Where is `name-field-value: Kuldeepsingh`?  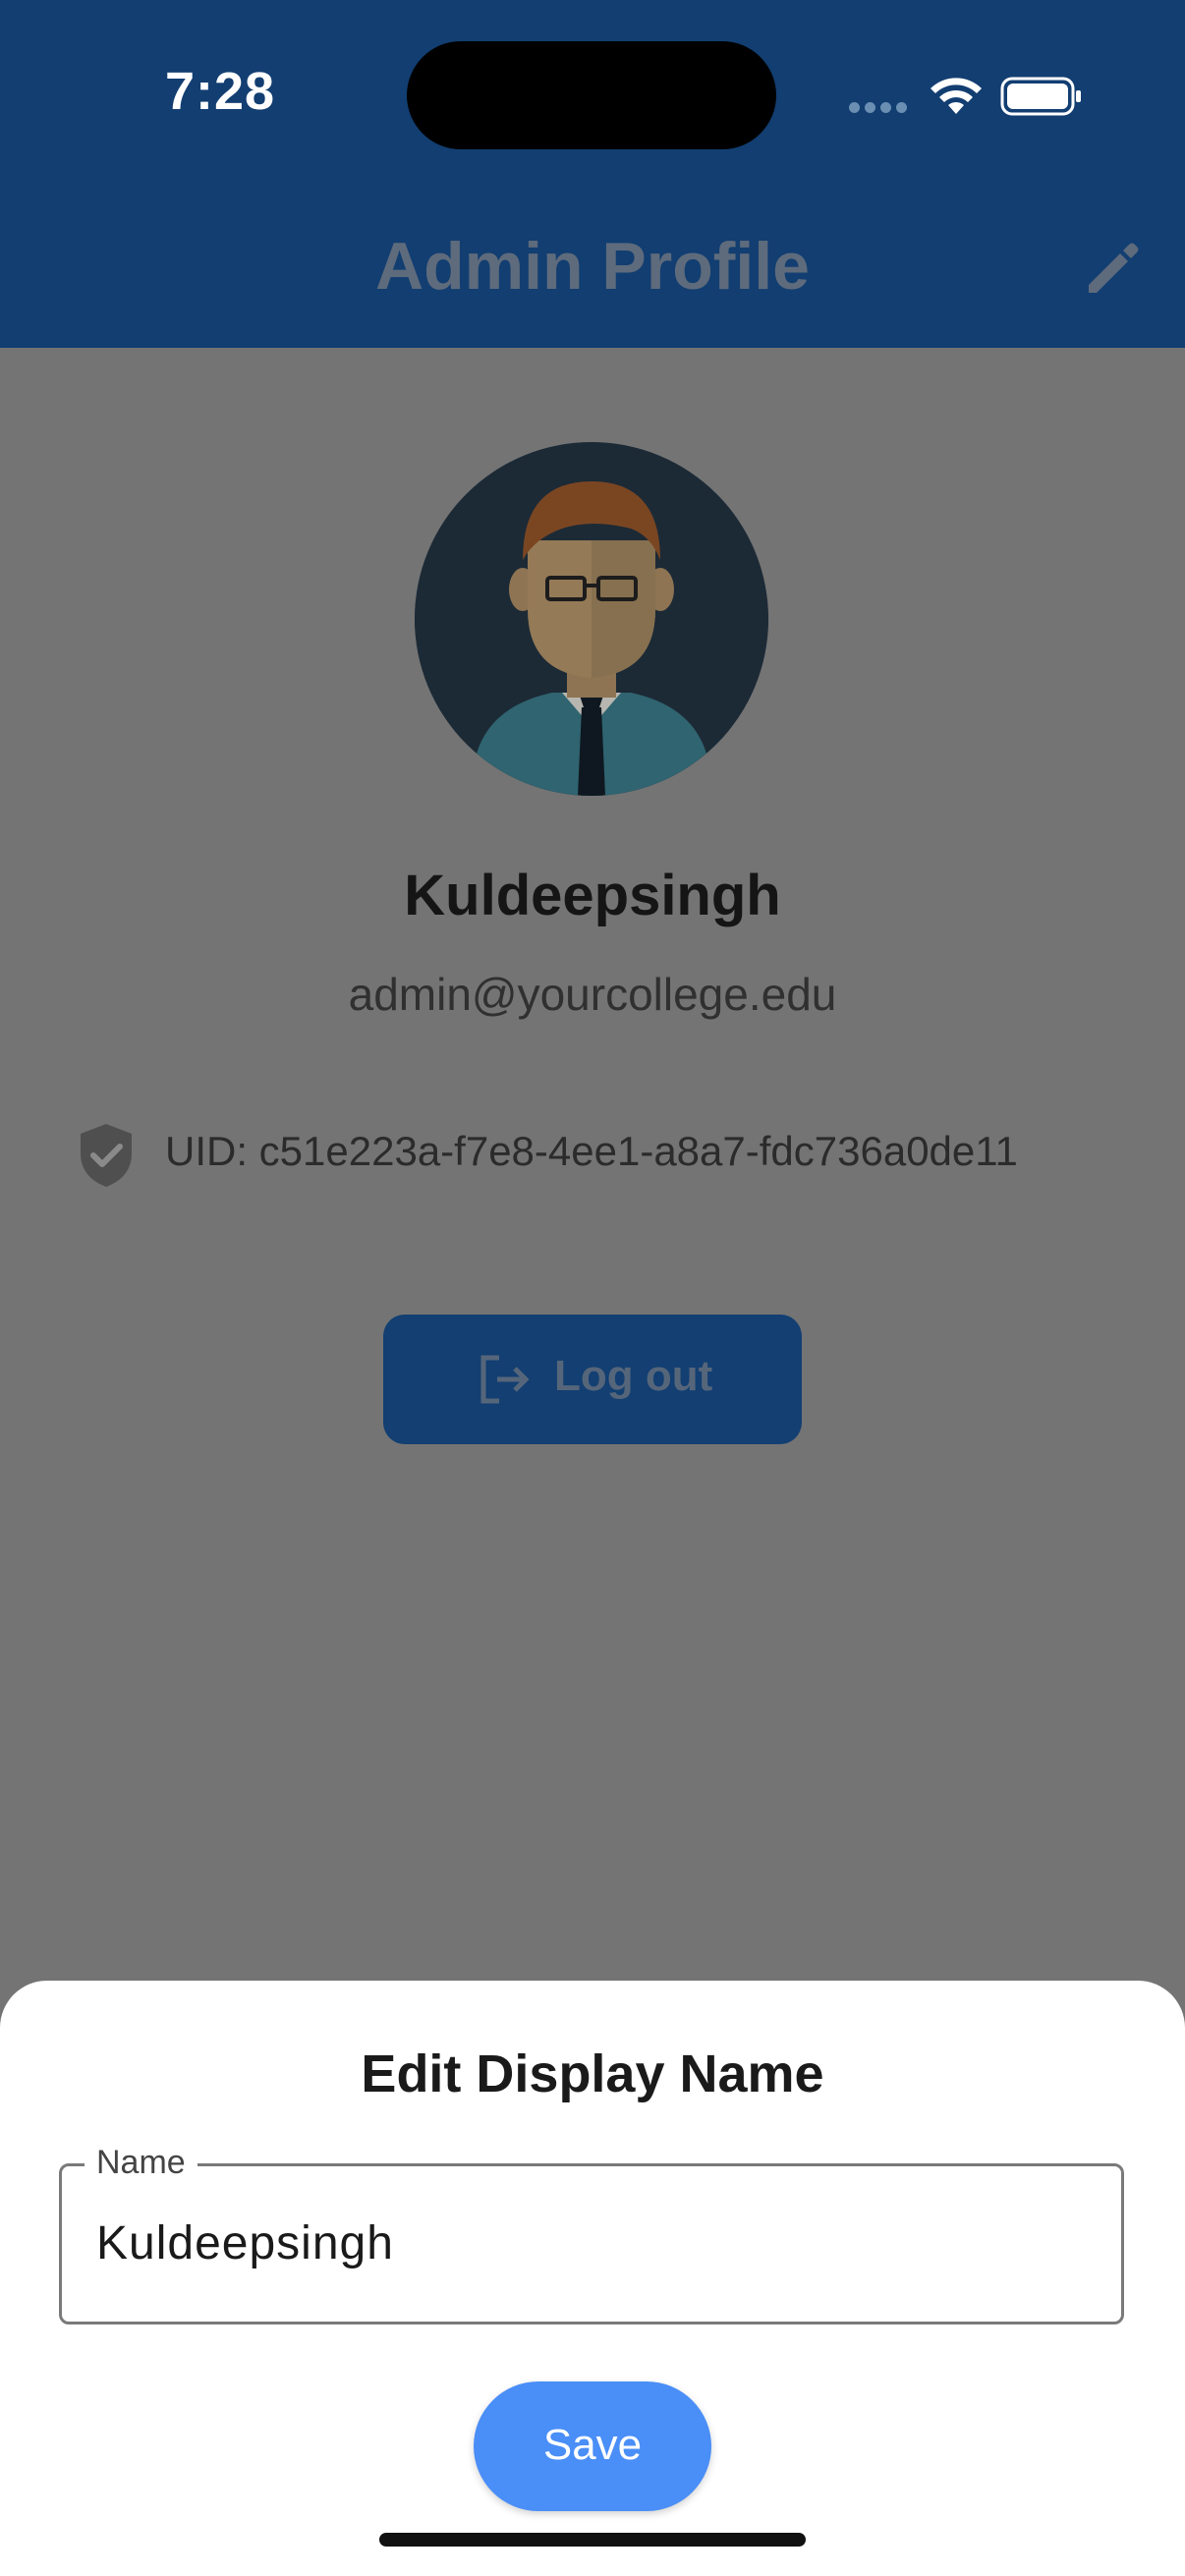
name-field-value: Kuldeepsingh is located at coordinates (245, 2243).